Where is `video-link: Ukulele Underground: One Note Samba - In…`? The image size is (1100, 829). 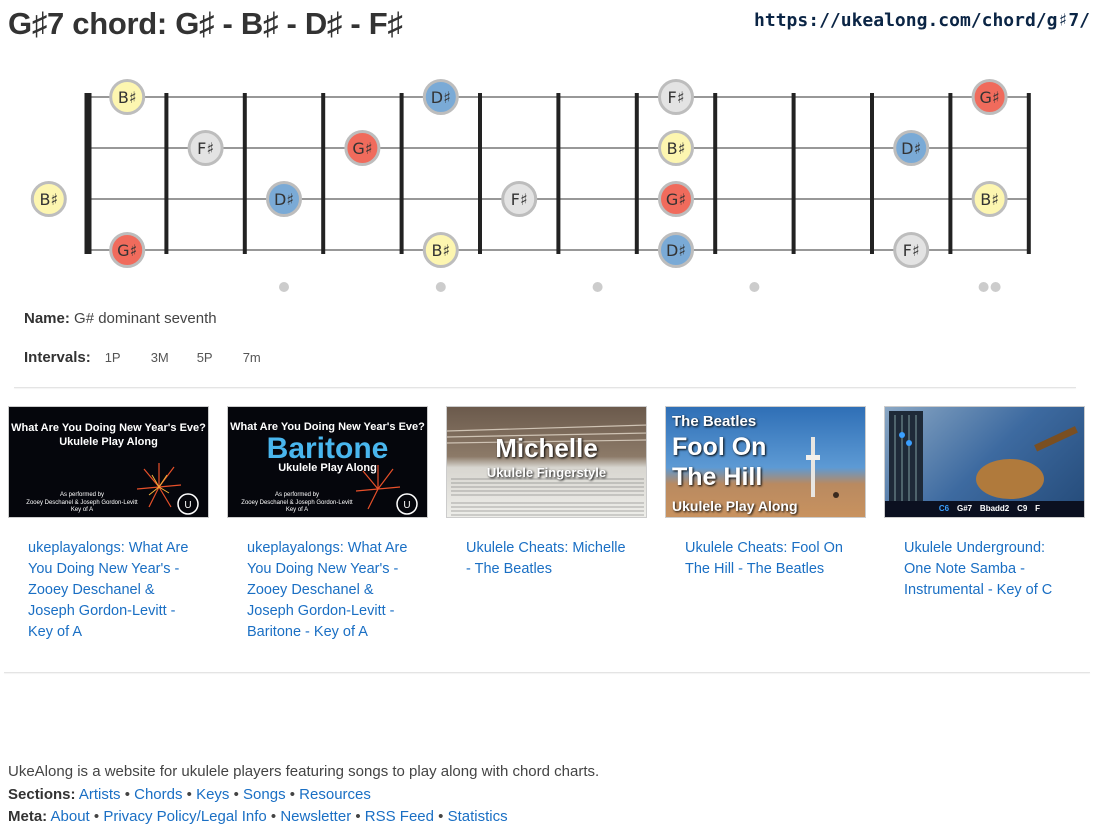 video-link: Ukulele Underground: One Note Samba - In… is located at coordinates (986, 569).